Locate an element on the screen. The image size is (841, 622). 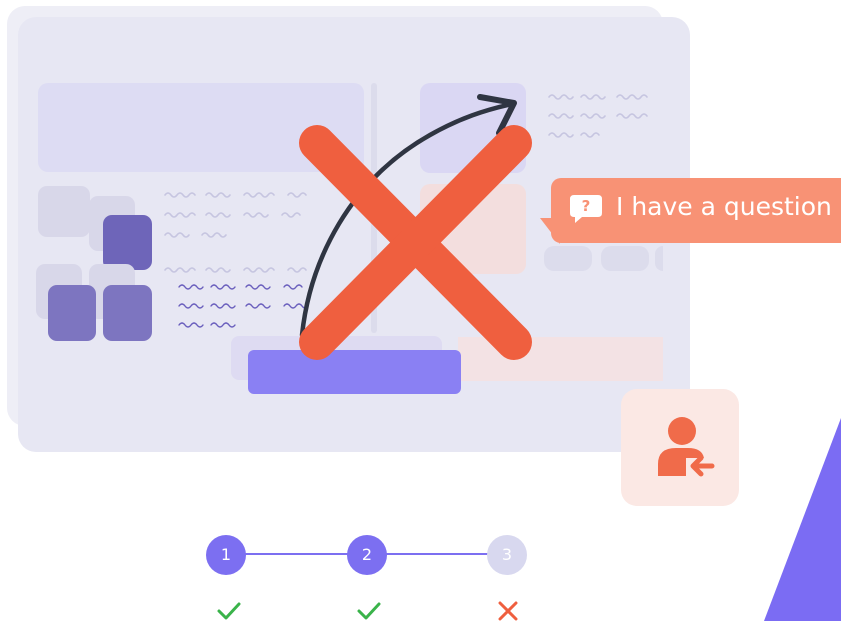
decorative-corner-shape is located at coordinates (802, 519).